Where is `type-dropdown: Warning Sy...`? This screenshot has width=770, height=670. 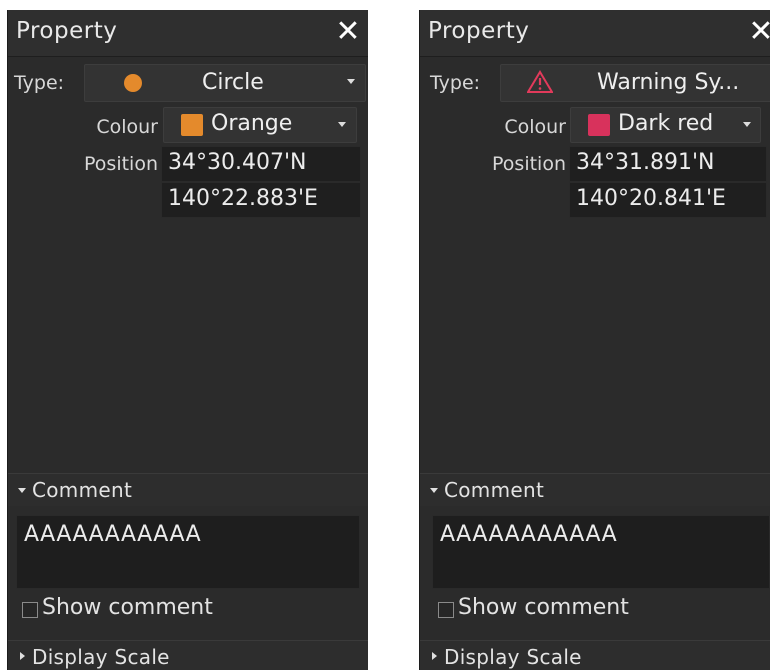 type-dropdown: Warning Sy... is located at coordinates (635, 83).